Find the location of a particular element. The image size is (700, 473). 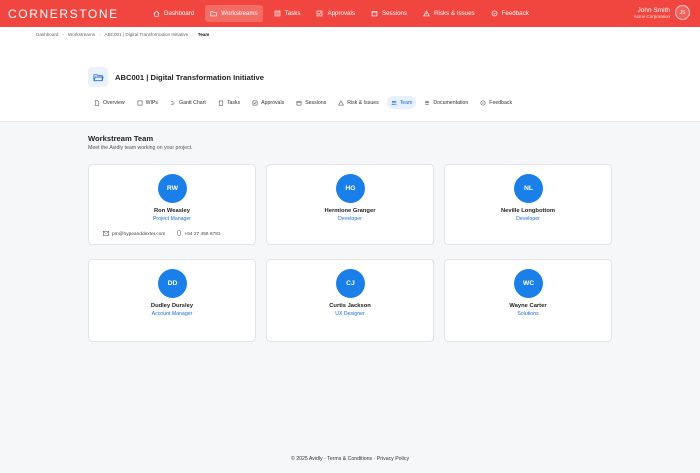

member-email: pm@hypeanddexter.com is located at coordinates (134, 234).